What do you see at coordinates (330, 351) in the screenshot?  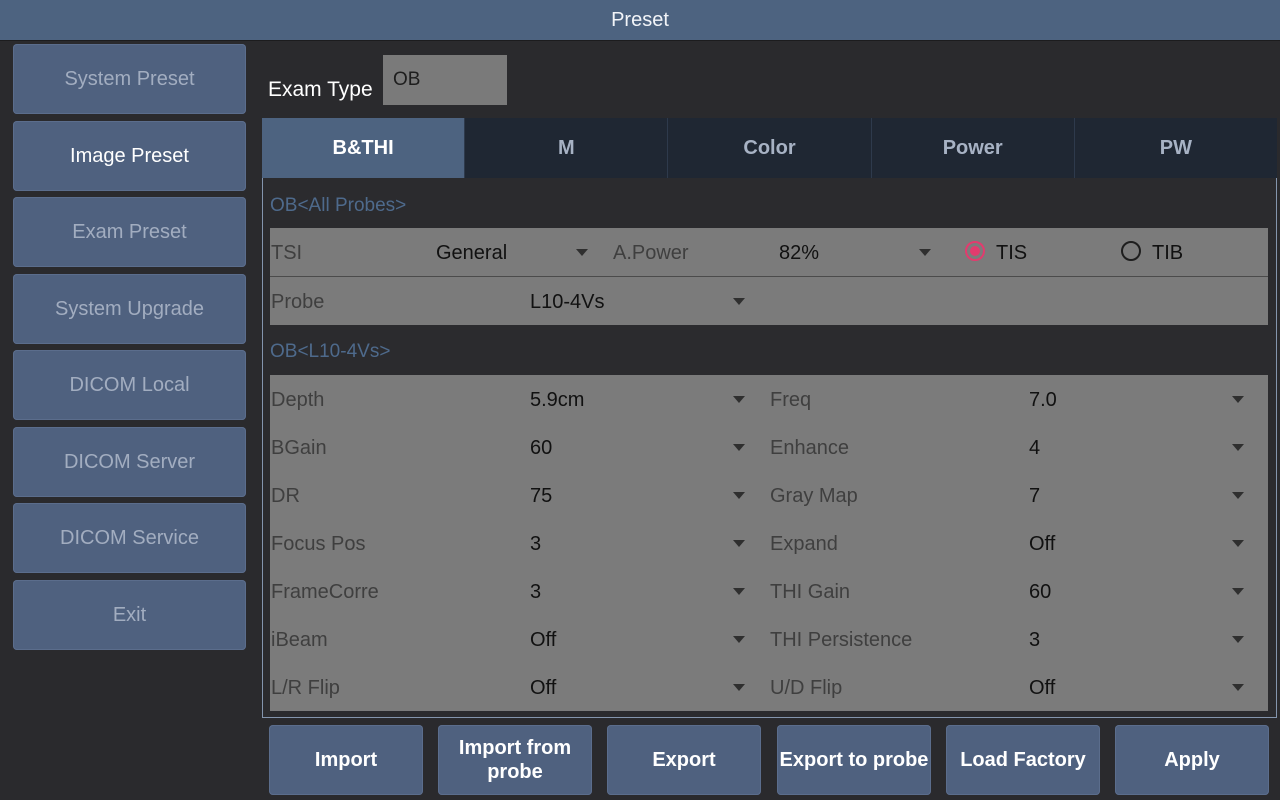 I see `probe-section-title: OB<L10-4Vs>` at bounding box center [330, 351].